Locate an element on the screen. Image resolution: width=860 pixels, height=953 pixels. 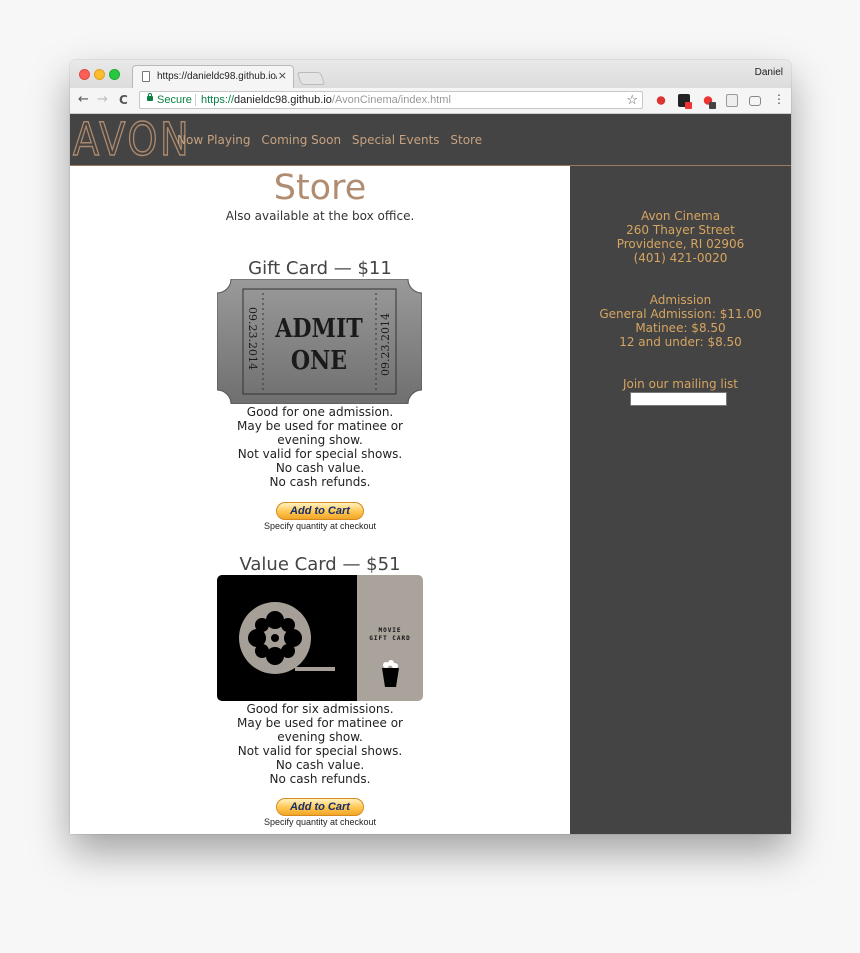
close-window-button is located at coordinates (84, 74).